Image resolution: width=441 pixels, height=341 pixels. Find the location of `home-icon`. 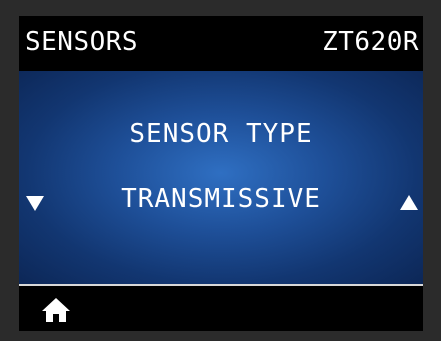

home-icon is located at coordinates (56, 310).